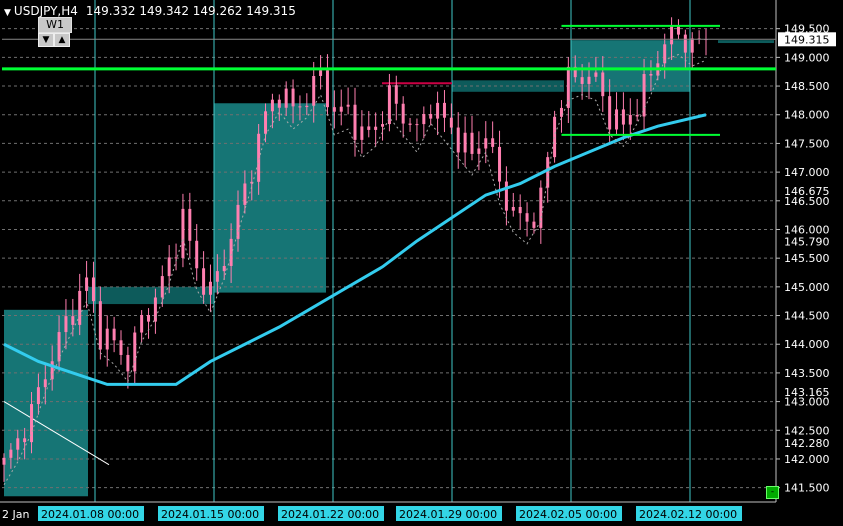 The width and height of the screenshot is (843, 526). I want to click on price-tick-label: 142.500, so click(807, 430).